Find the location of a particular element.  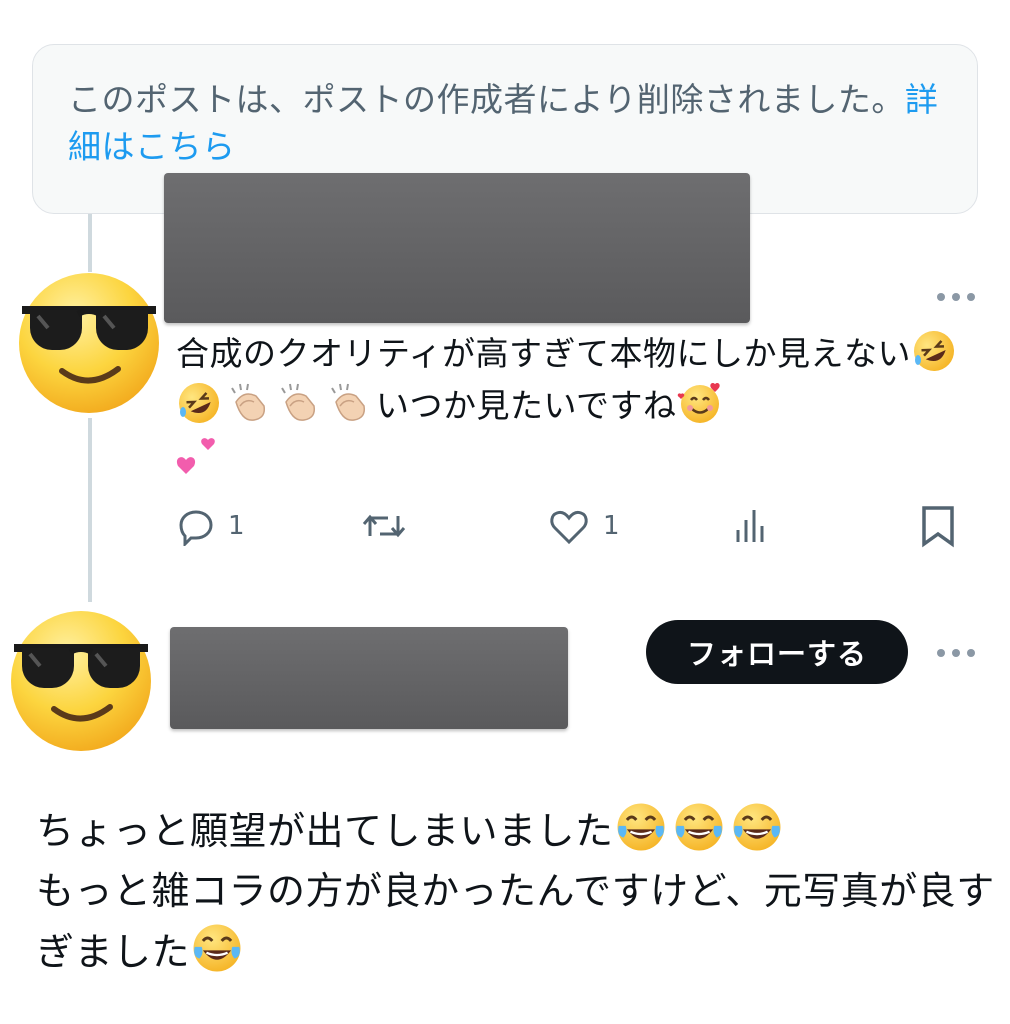

bookmark-icon is located at coordinates (938, 527).